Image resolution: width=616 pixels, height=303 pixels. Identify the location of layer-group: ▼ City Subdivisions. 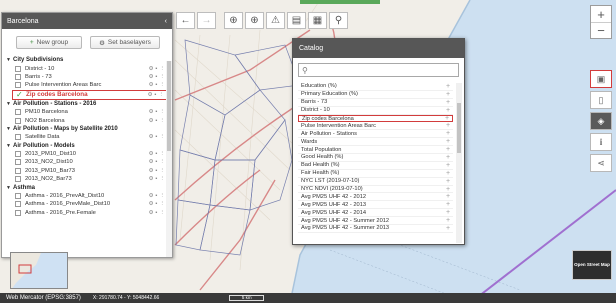
(87, 60).